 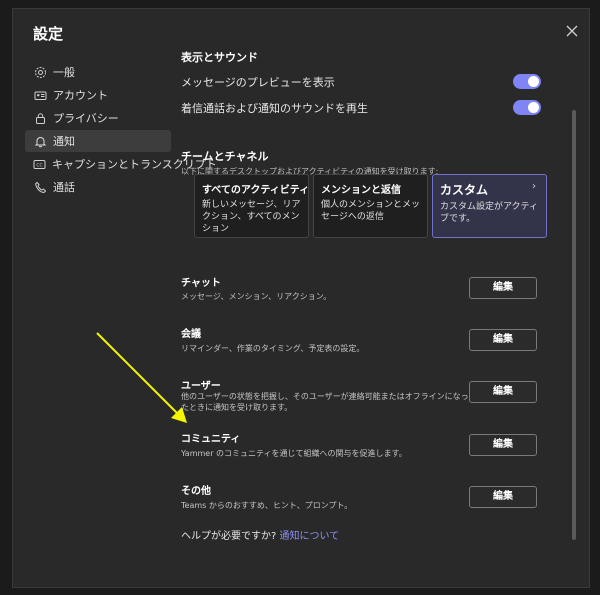 What do you see at coordinates (527, 107) in the screenshot?
I see `notification-sound-toggle` at bounding box center [527, 107].